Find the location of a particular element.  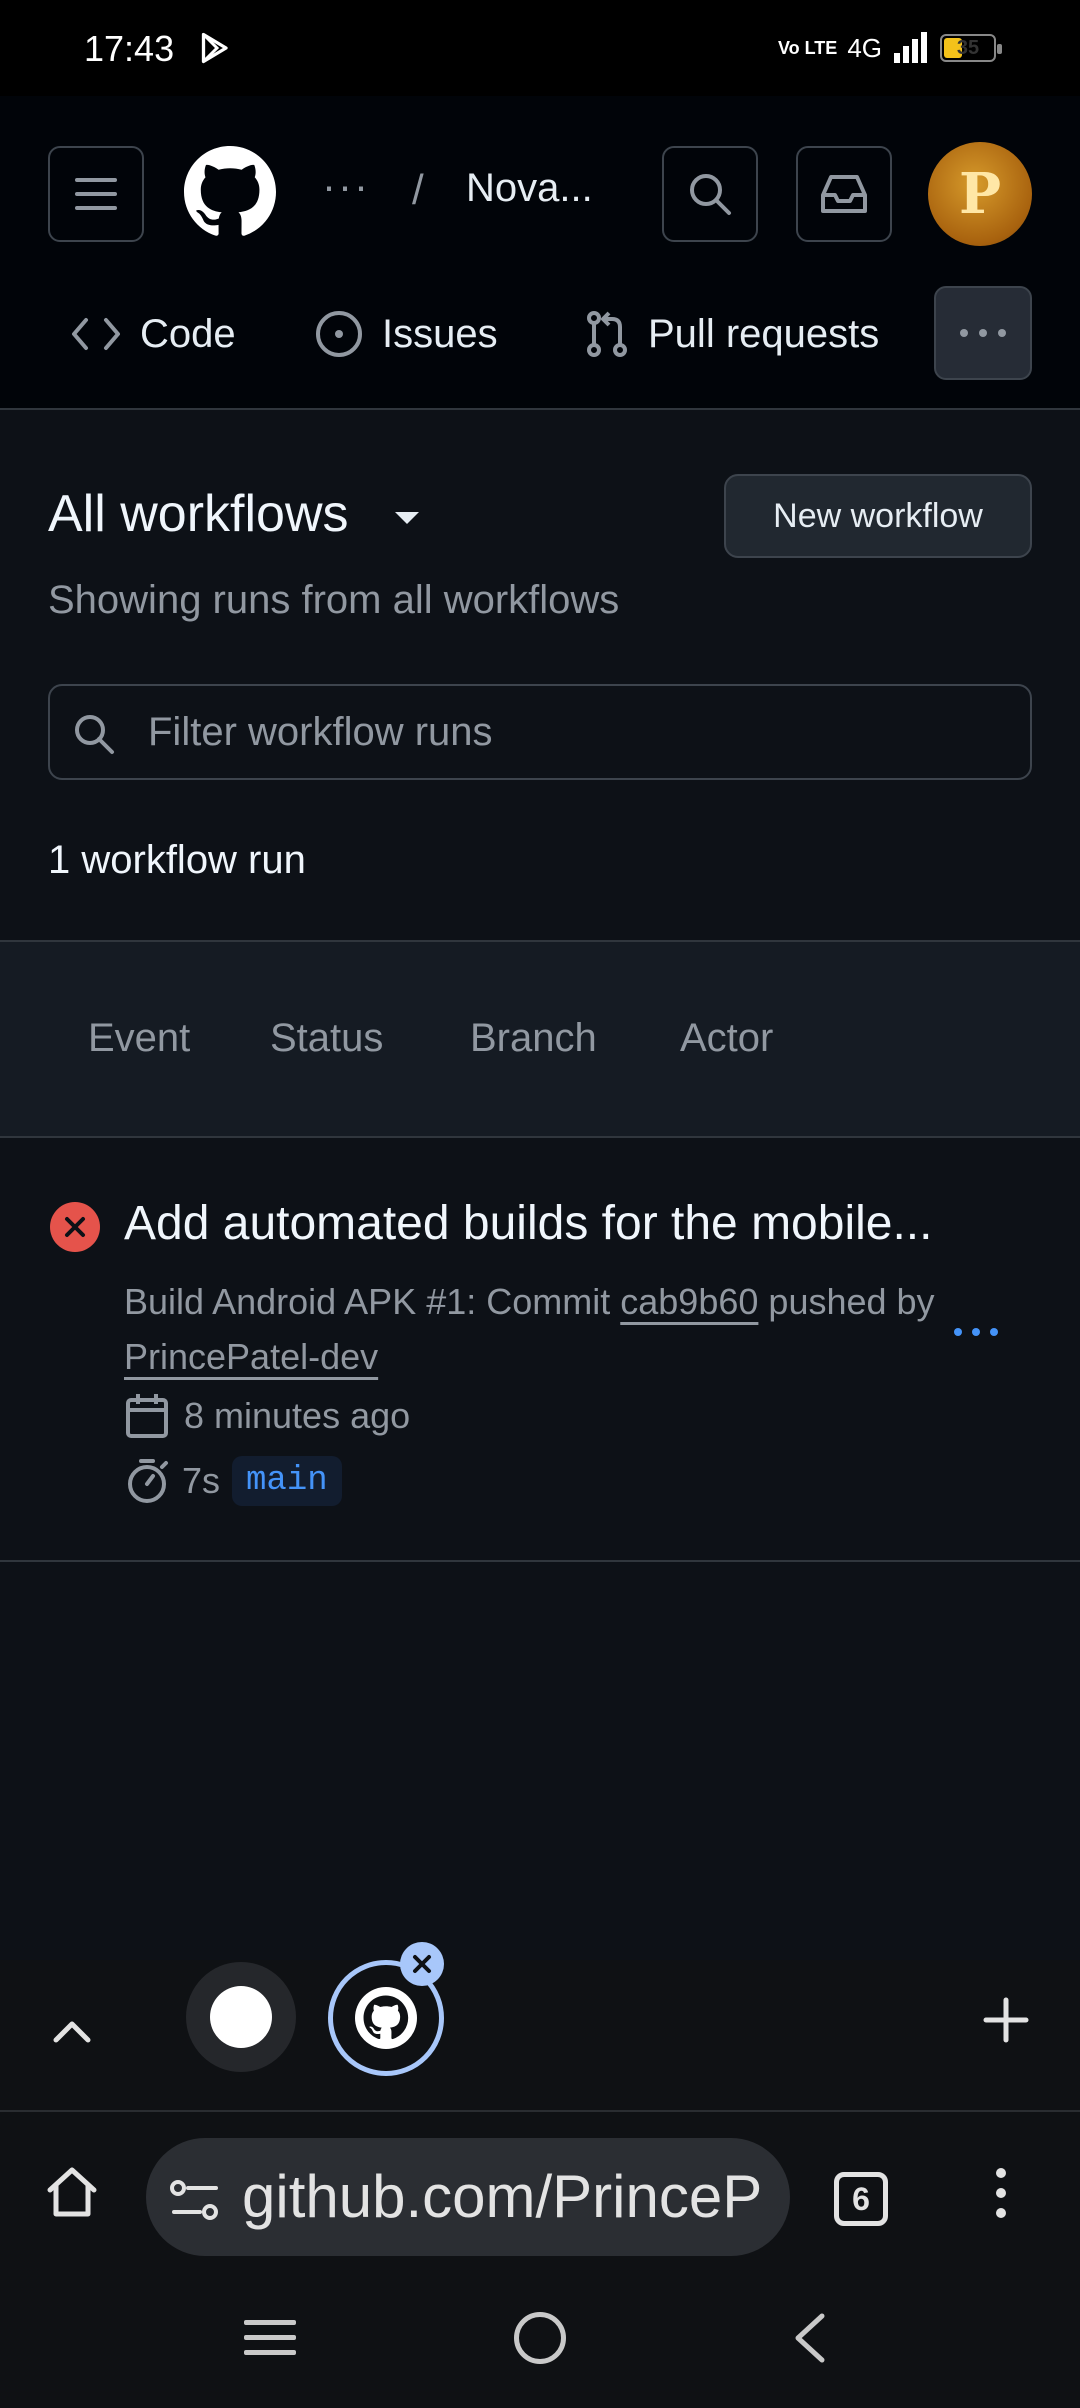

github-logo-icon is located at coordinates (230, 192).